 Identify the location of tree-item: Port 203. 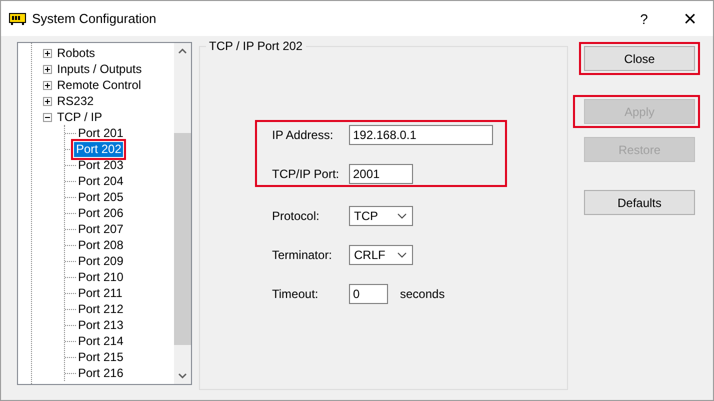
(101, 165).